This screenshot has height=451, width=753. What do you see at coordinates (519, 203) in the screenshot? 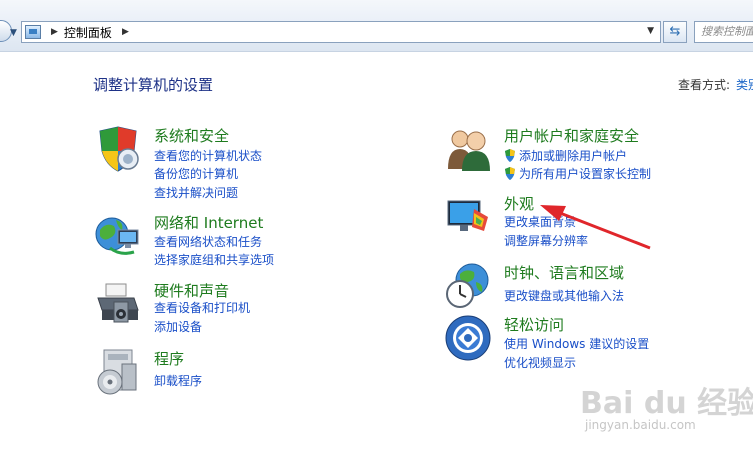
I see `category-title-appearance: 外观` at bounding box center [519, 203].